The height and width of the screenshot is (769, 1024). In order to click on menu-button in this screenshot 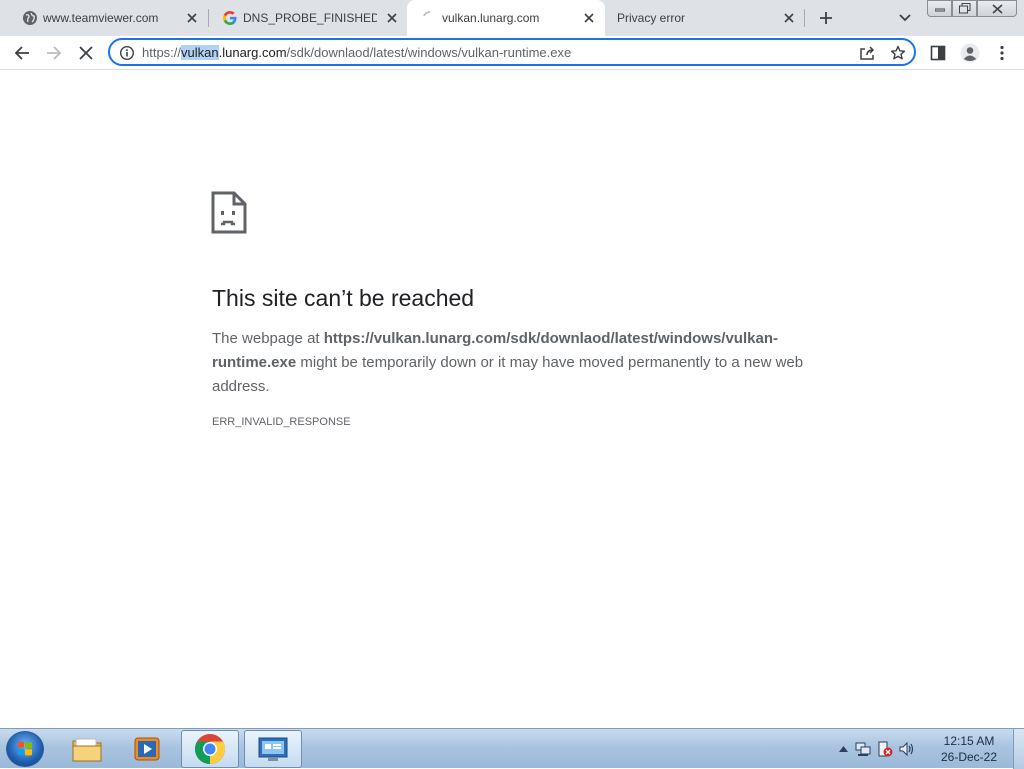, I will do `click(1002, 53)`.